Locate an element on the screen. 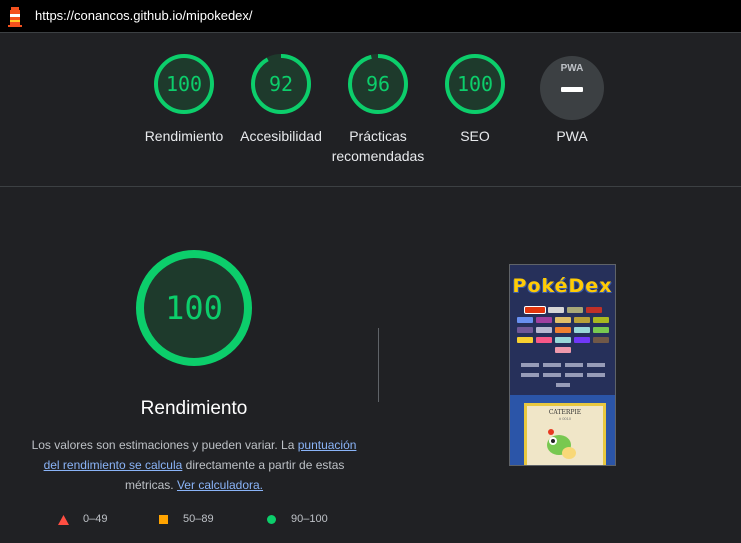 Image resolution: width=741 pixels, height=543 pixels. average-square-icon is located at coordinates (163, 519).